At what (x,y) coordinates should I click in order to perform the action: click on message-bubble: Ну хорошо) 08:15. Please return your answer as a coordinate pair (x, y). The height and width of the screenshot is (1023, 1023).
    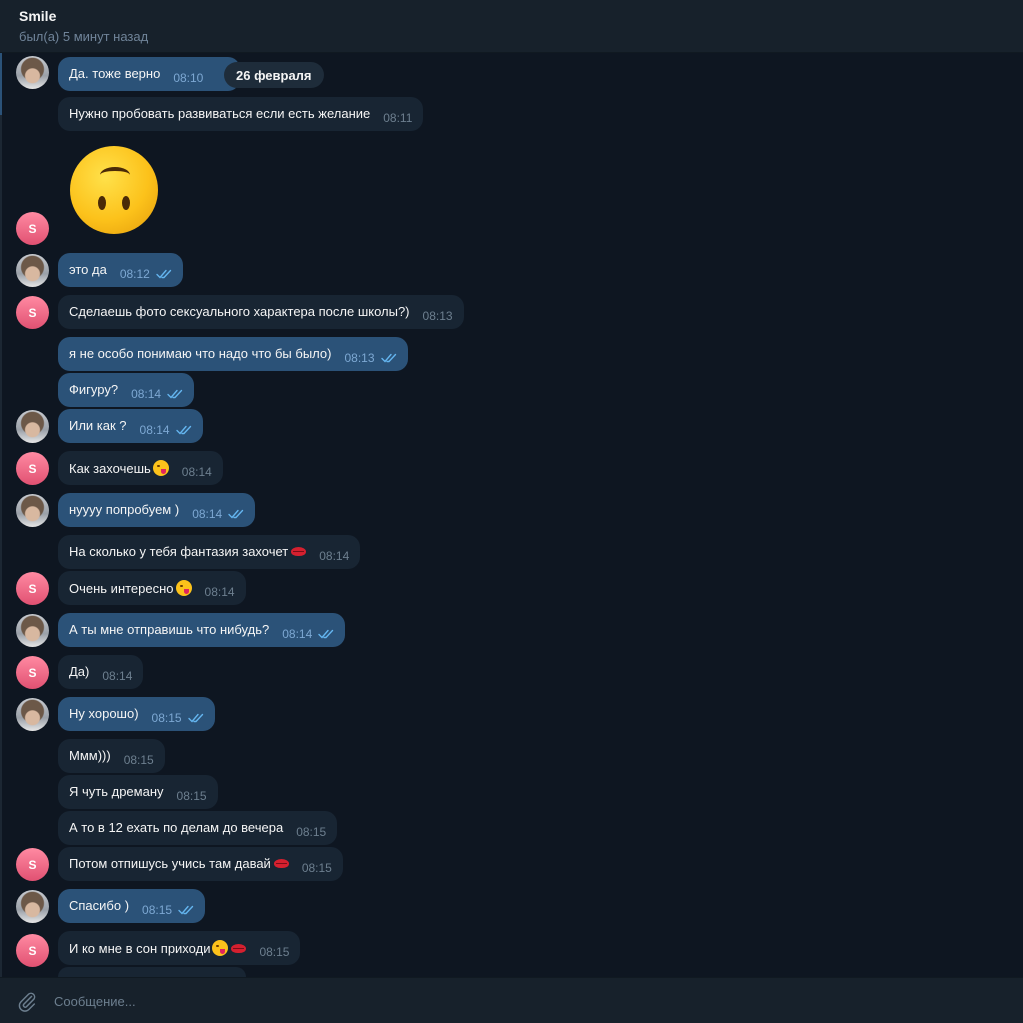
    Looking at the image, I should click on (136, 714).